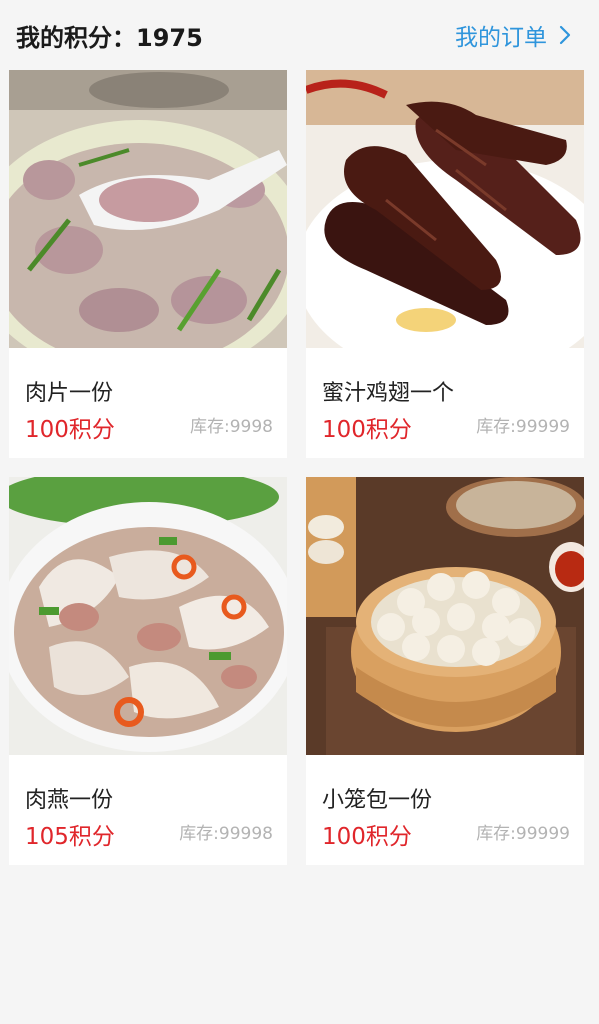 Image resolution: width=599 pixels, height=1024 pixels. I want to click on product-price: 105积分, so click(70, 837).